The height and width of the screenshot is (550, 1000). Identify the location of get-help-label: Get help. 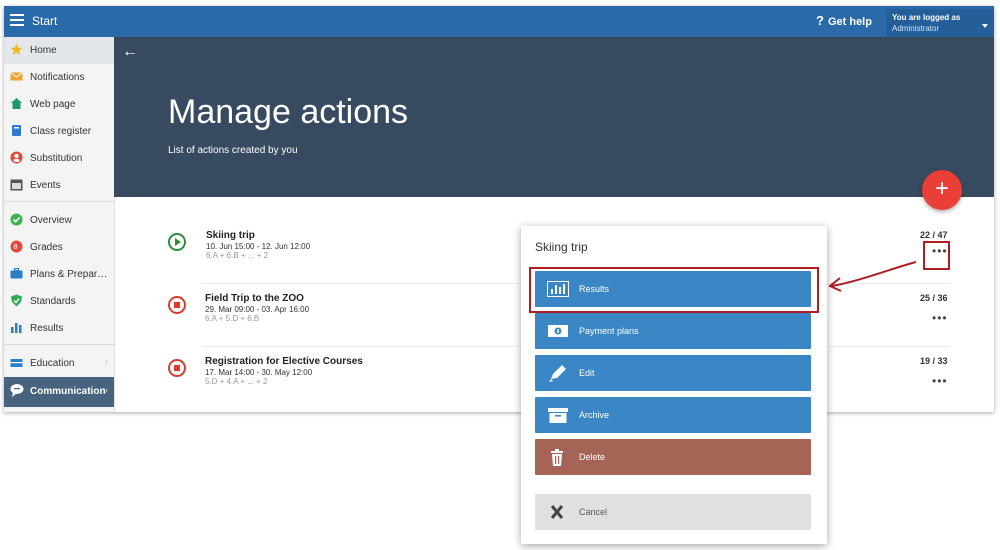
(849, 22).